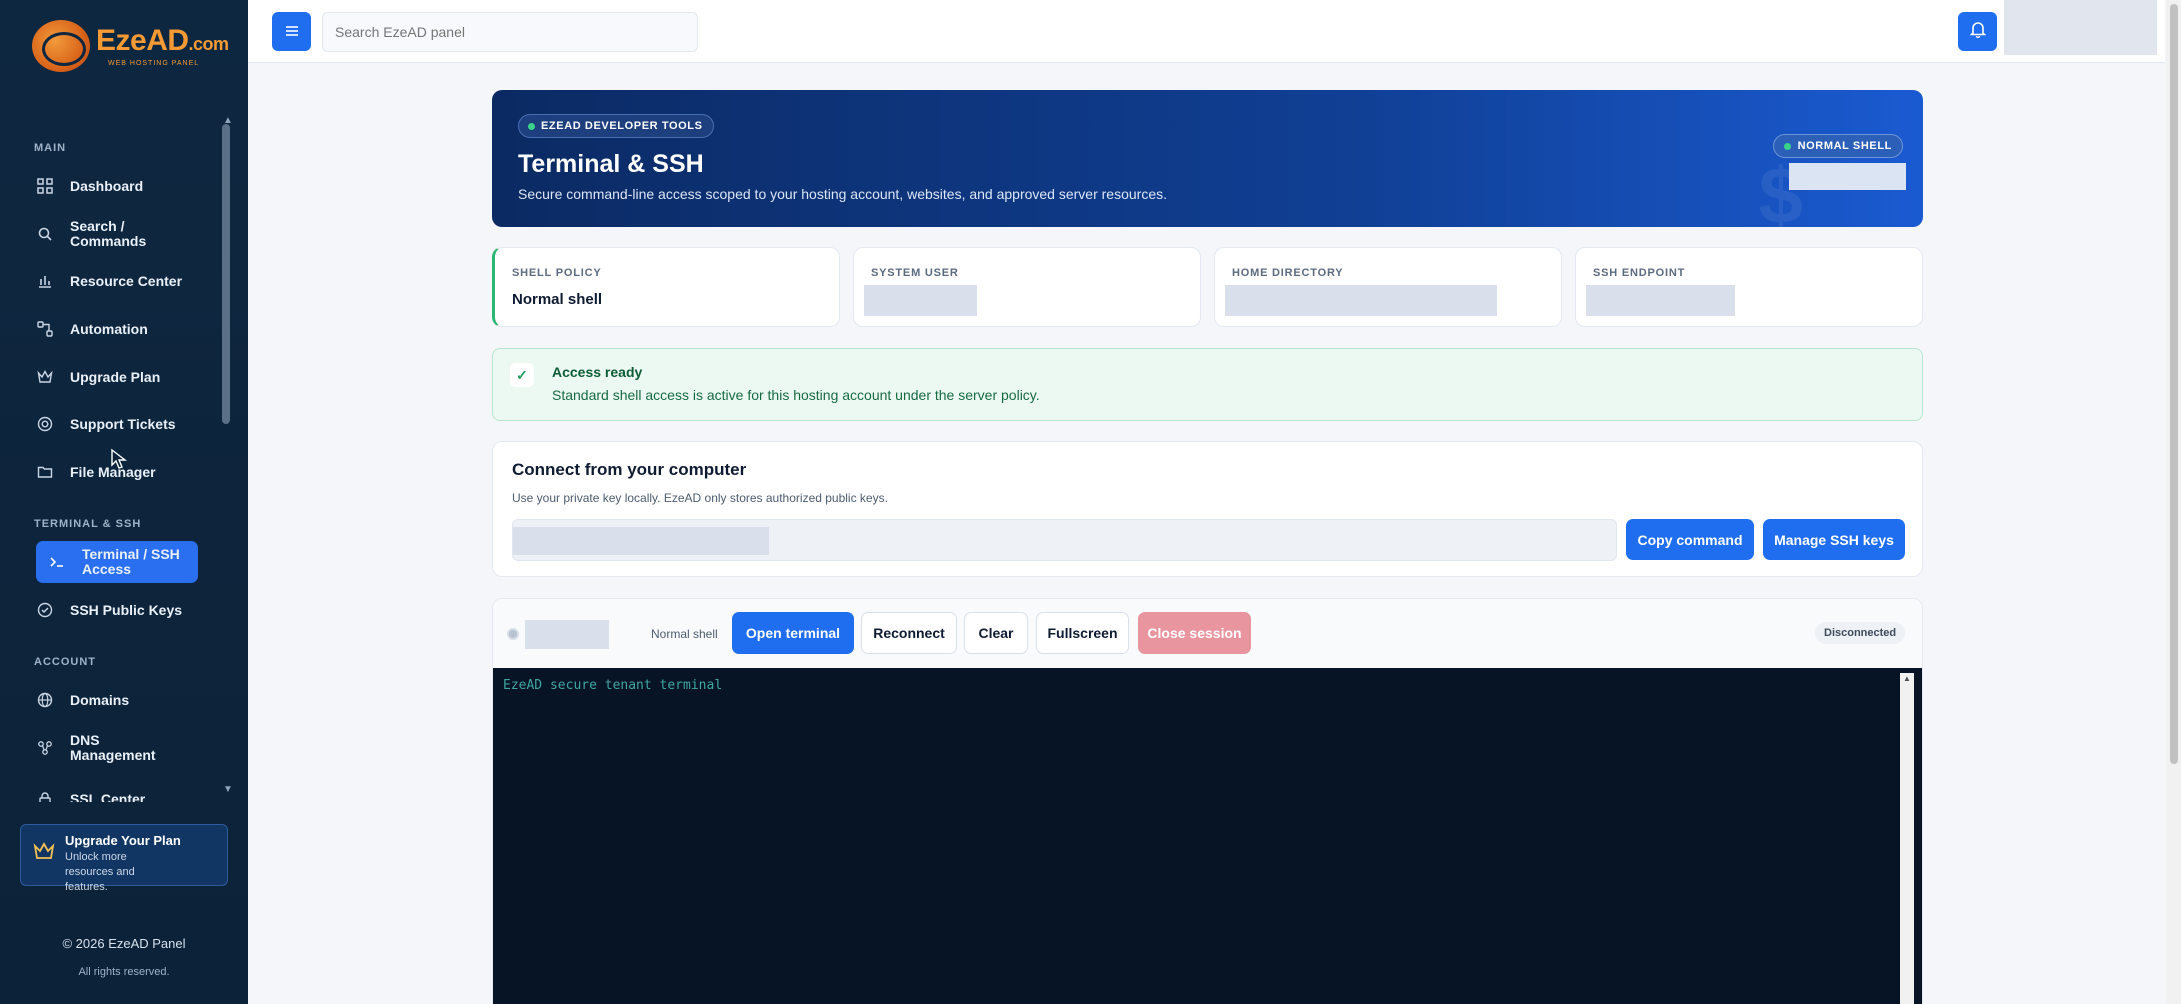 This screenshot has width=2181, height=1004. Describe the element at coordinates (209, 43) in the screenshot. I see `logo-suffix: .com` at that location.